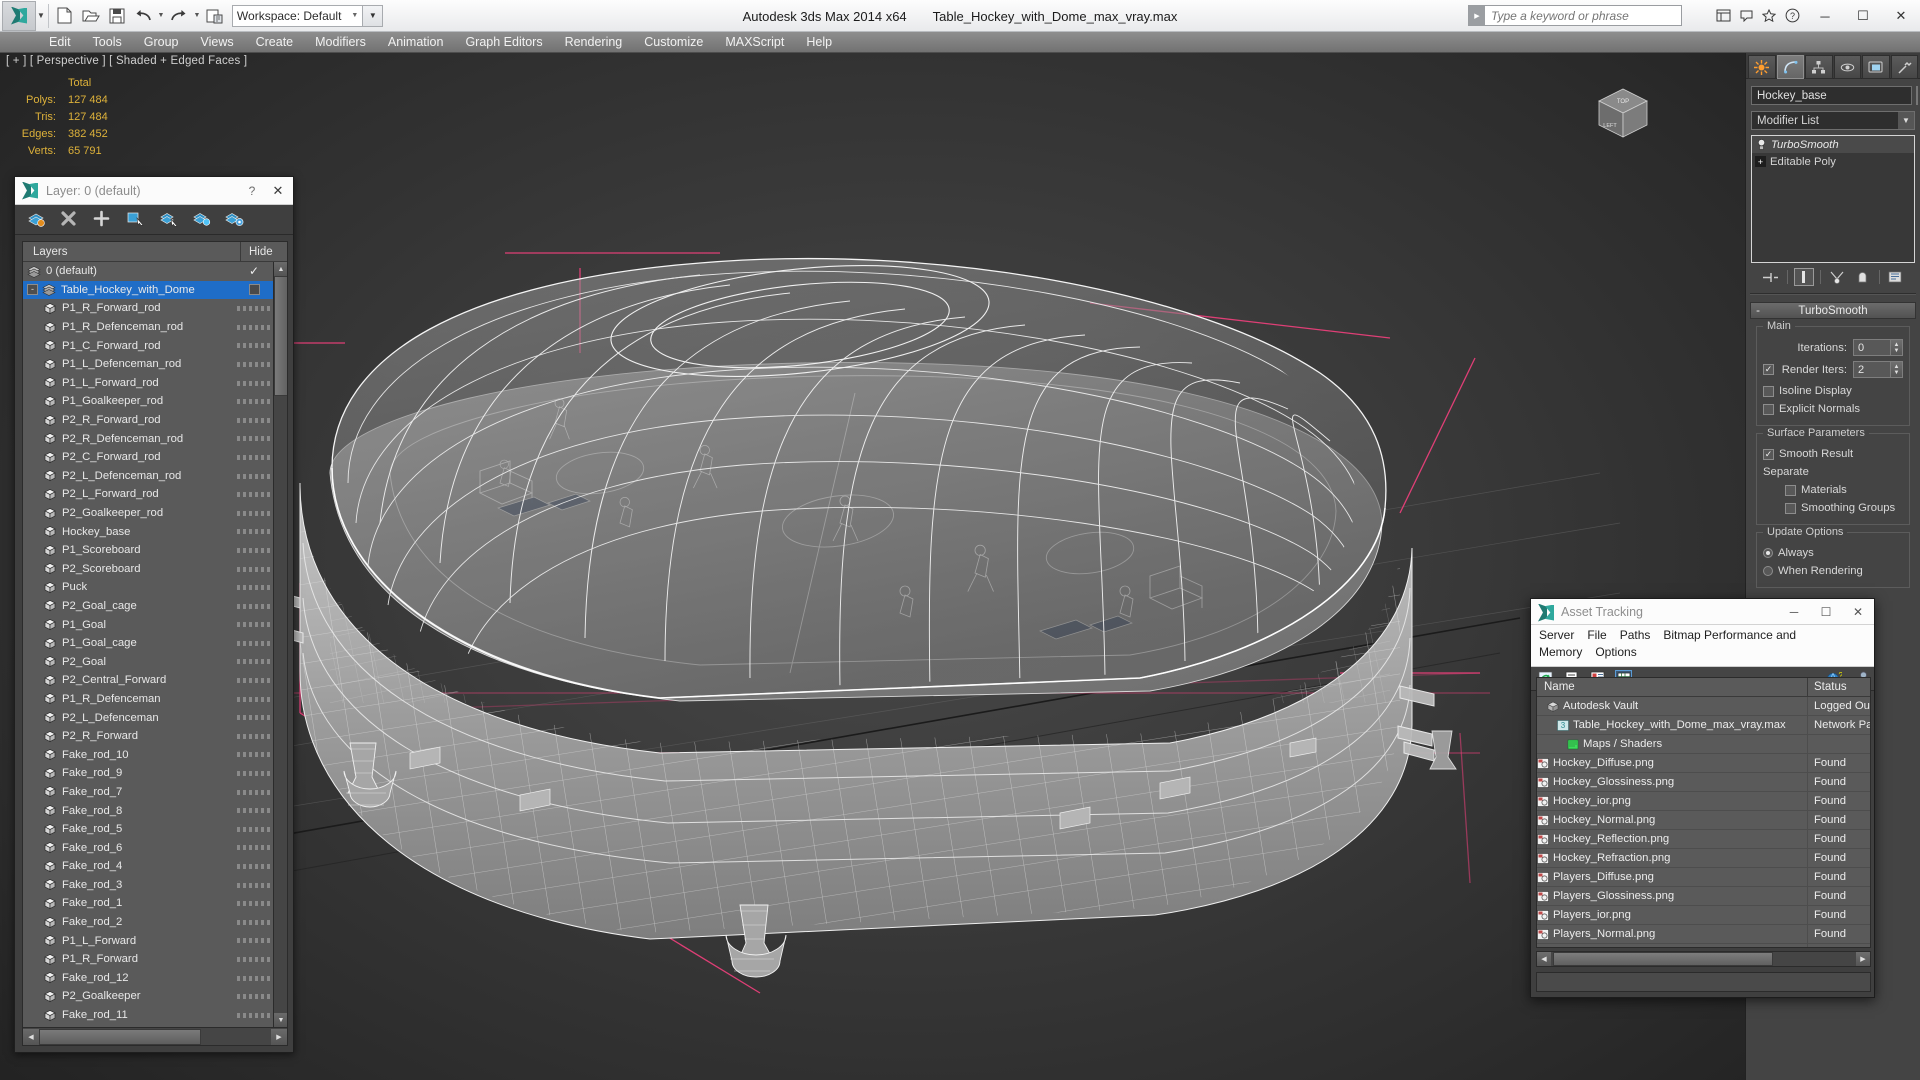 This screenshot has width=1920, height=1080. What do you see at coordinates (148, 550) in the screenshot?
I see `layer-row: P1_Scoreboard` at bounding box center [148, 550].